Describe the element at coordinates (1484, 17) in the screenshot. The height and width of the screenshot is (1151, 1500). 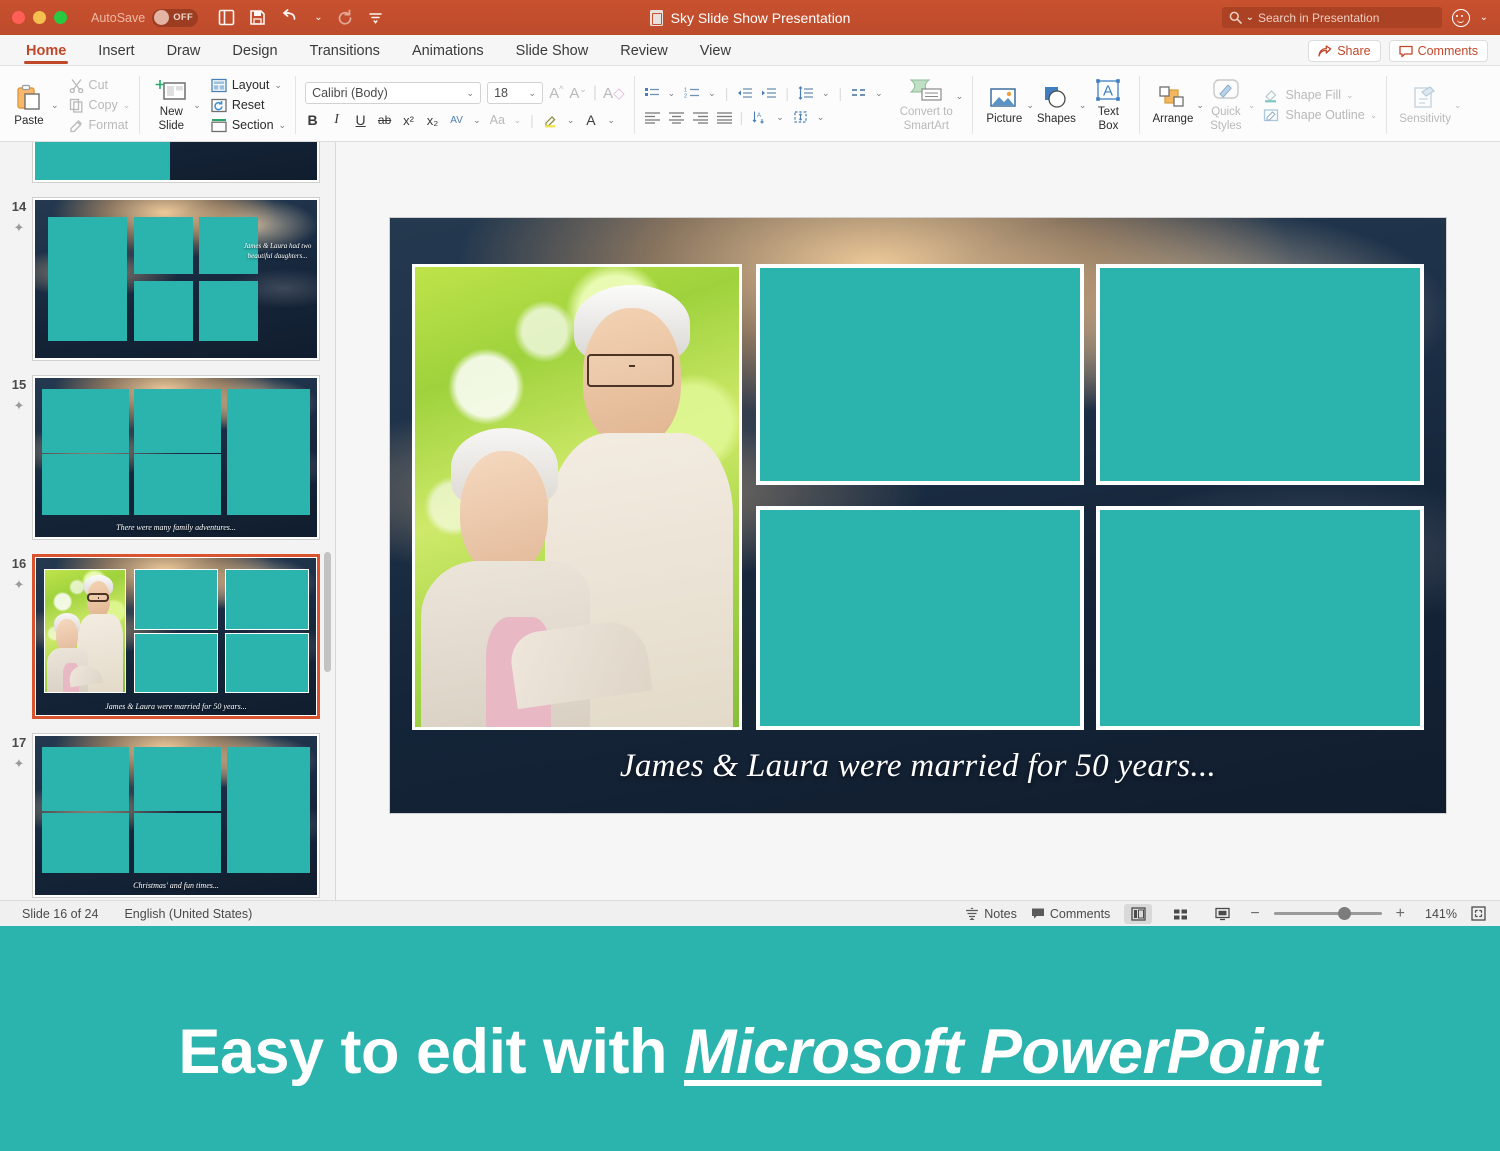
I see `ribbon-options-chevron-icon: ⌄` at that location.